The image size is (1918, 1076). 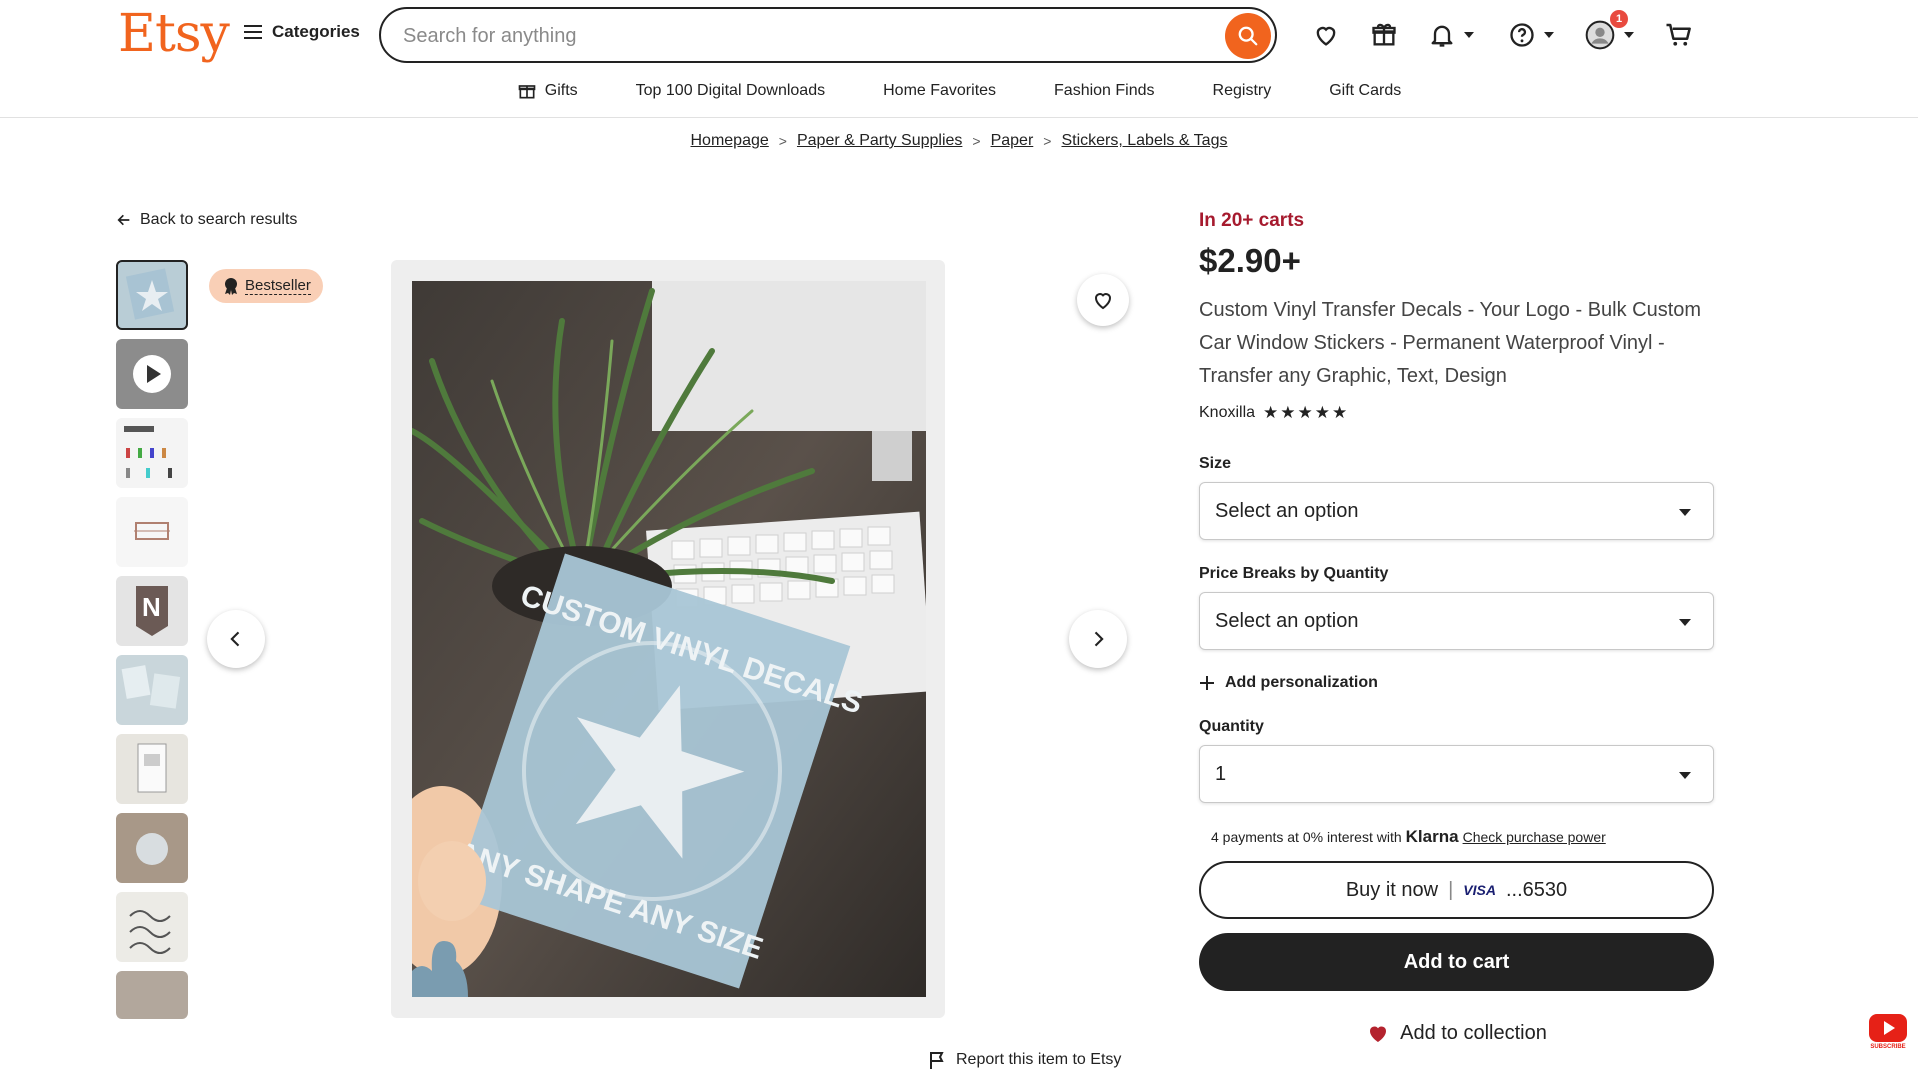 I want to click on help-button, so click(x=1531, y=35).